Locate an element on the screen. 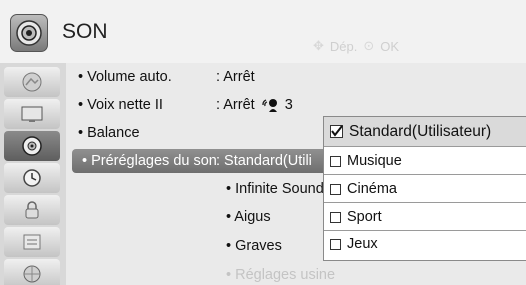 Image resolution: width=526 pixels, height=285 pixels. menu-row-value: : Arrêt 3 is located at coordinates (254, 105).